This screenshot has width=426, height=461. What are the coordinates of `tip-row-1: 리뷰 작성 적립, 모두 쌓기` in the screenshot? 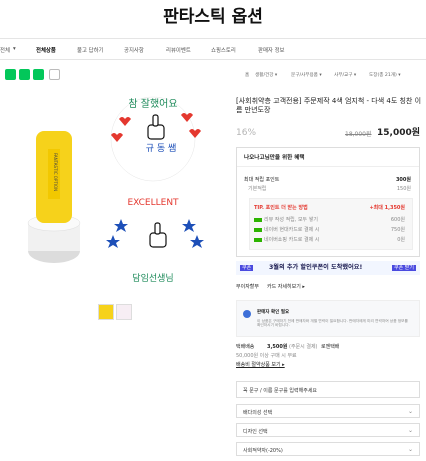 It's located at (291, 220).